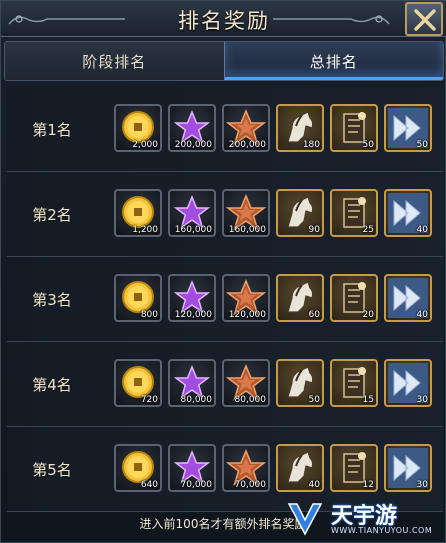 This screenshot has height=543, width=446. I want to click on item-quantity: 20, so click(368, 315).